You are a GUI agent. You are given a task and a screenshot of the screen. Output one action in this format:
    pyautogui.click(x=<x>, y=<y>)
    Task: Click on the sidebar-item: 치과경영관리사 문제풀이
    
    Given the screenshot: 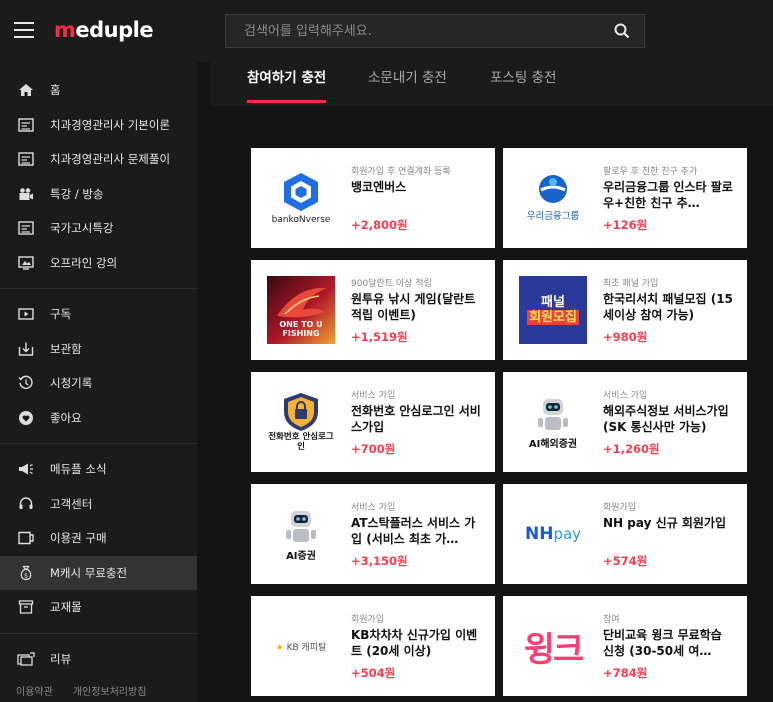 What is the action you would take?
    pyautogui.click(x=98, y=159)
    